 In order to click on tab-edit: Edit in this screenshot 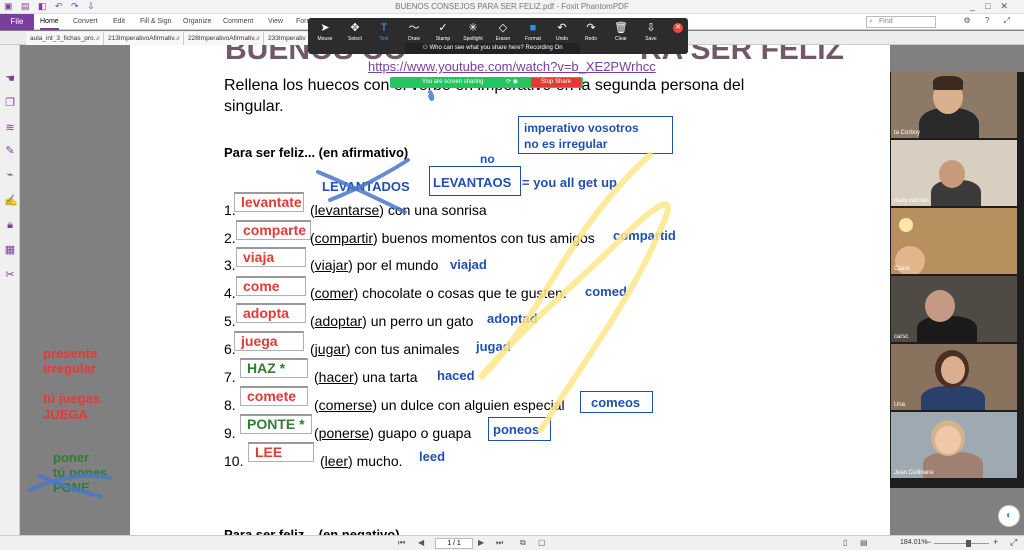, I will do `click(119, 22)`.